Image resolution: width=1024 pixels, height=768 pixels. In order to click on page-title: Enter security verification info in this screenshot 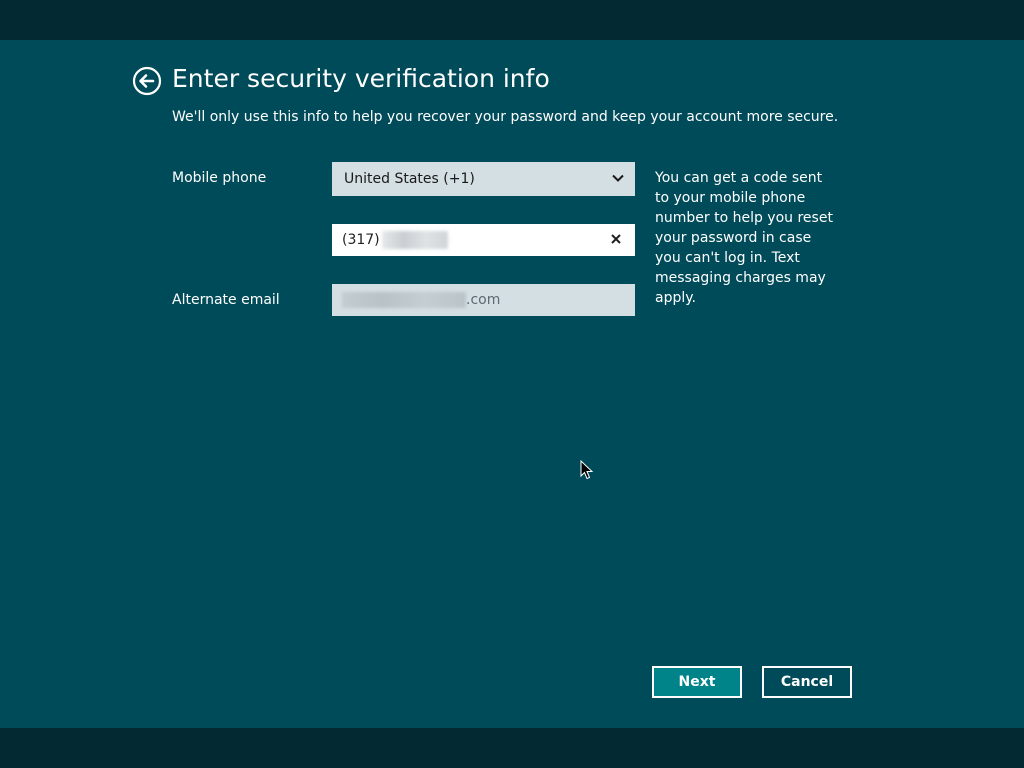, I will do `click(361, 78)`.